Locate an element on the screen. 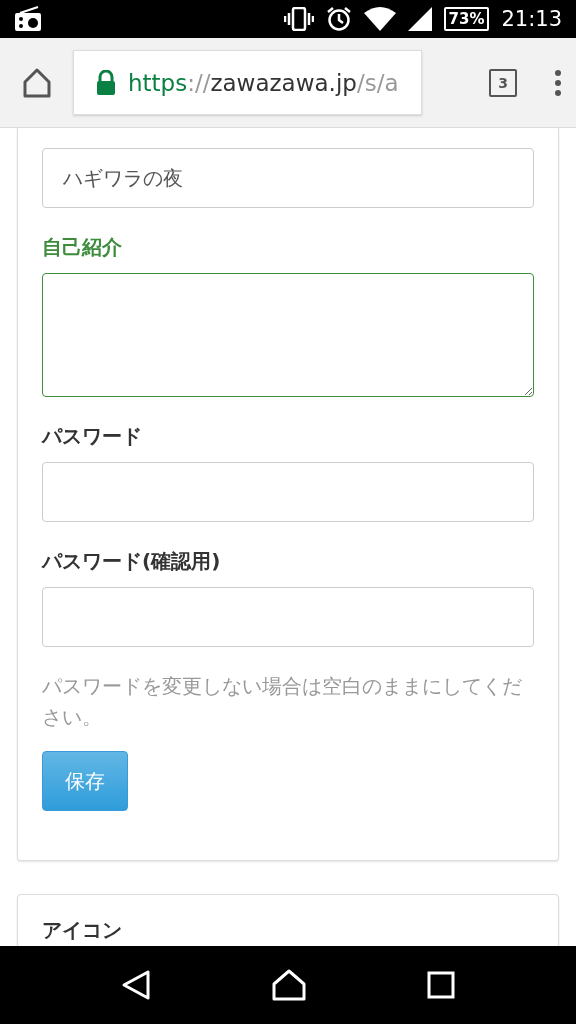 The width and height of the screenshot is (576, 1024). lock-icon is located at coordinates (106, 82).